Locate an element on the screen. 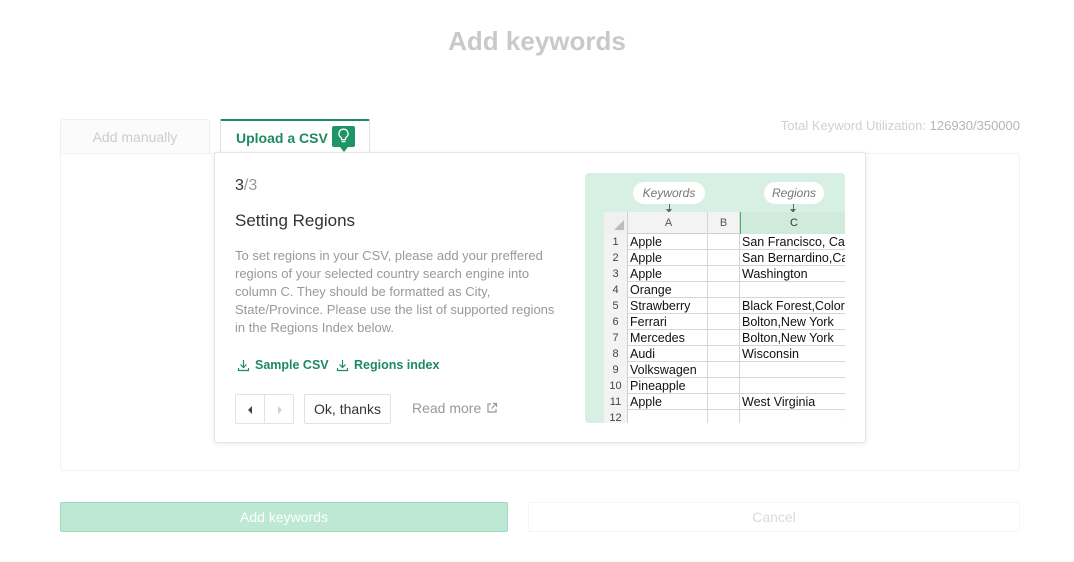  add-keywords-button: Add keywords is located at coordinates (284, 517).